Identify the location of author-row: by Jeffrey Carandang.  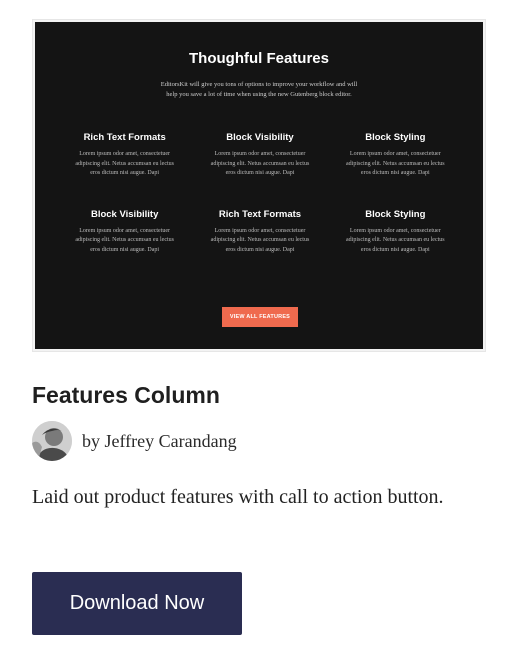
(134, 441).